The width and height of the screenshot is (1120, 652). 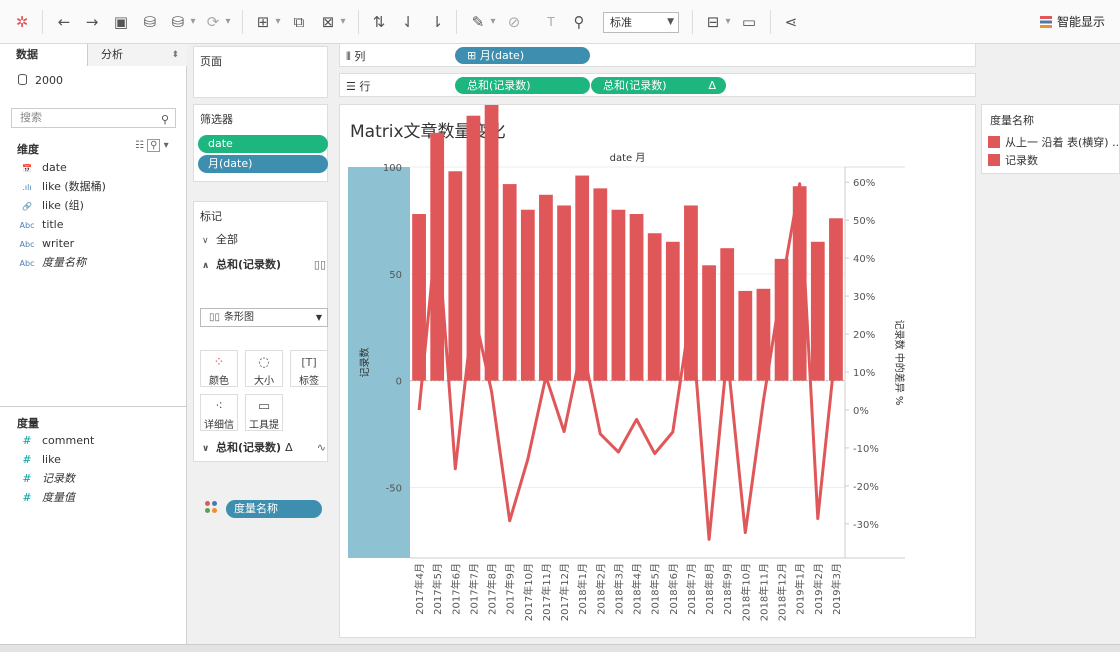 I want to click on sort-ascending-icon: ⇃, so click(x=408, y=22).